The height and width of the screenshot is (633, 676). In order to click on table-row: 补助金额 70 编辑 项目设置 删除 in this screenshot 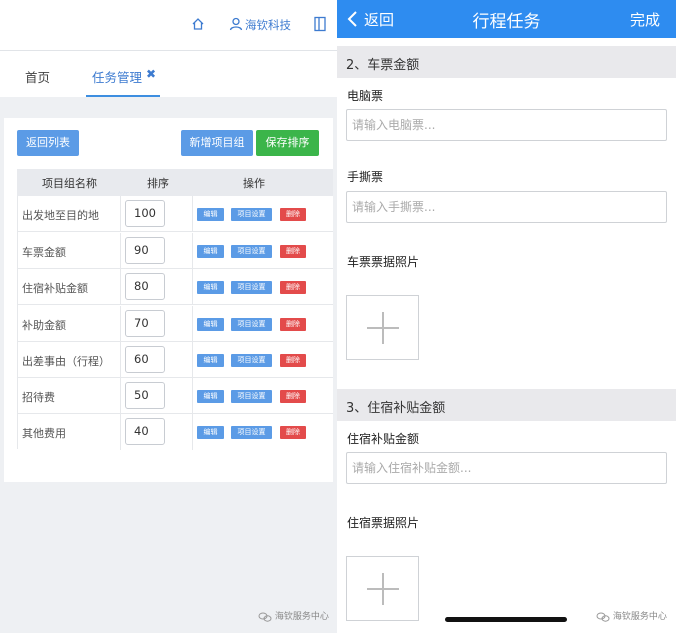, I will do `click(175, 324)`.